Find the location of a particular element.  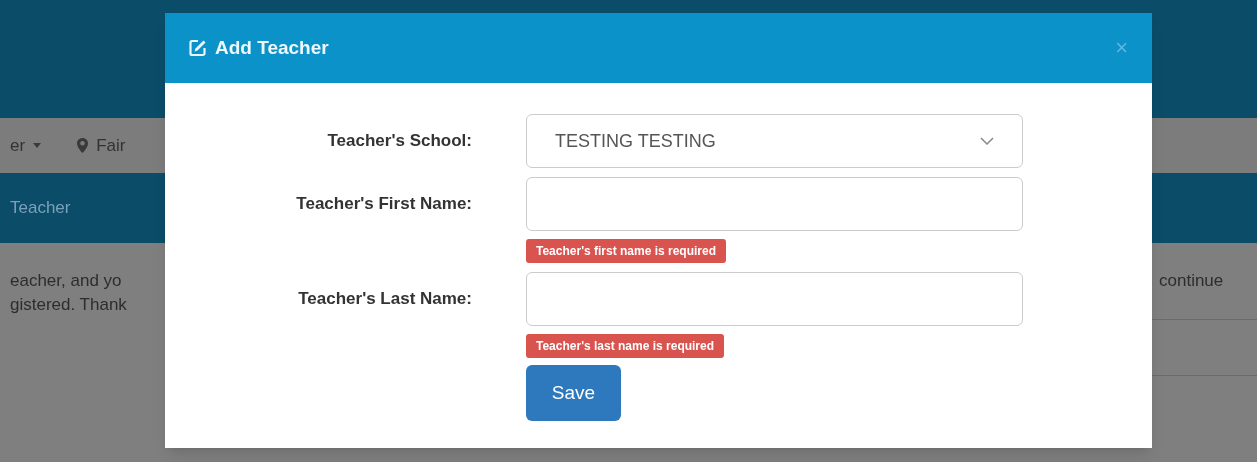

error-label: Teacher's first name is required is located at coordinates (626, 251).